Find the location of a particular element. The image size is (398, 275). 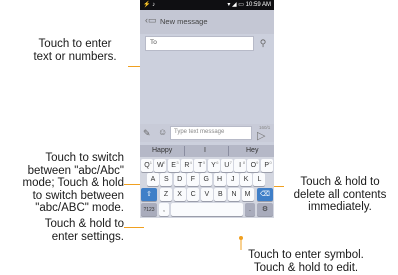

key-e: E3 is located at coordinates (173, 165).